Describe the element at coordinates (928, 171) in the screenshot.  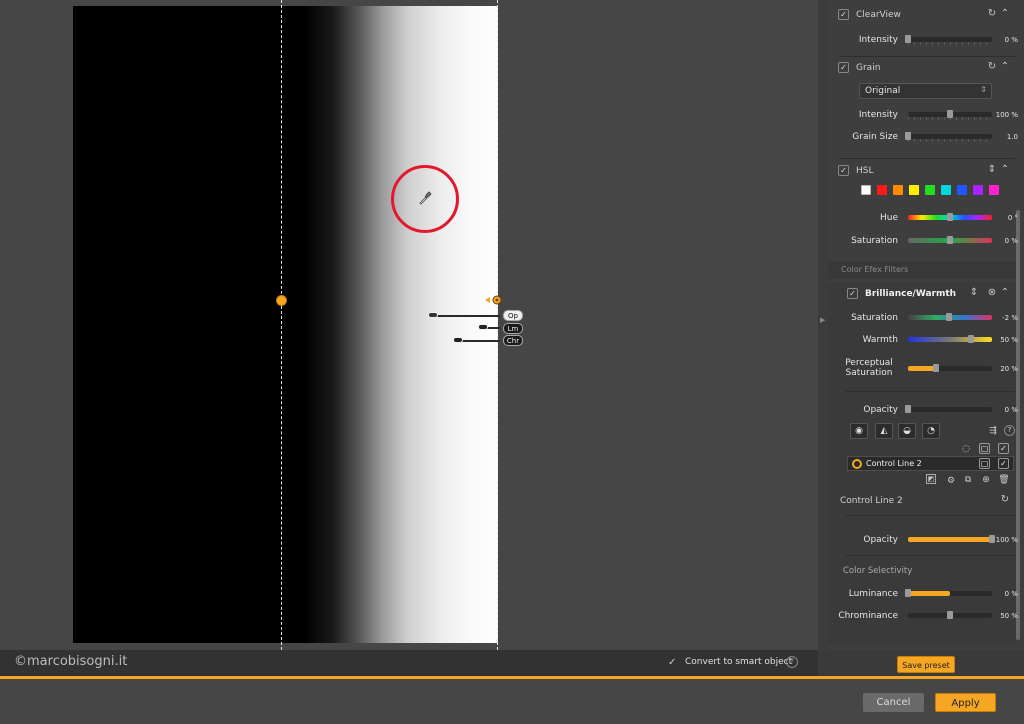
I see `hsl-header: ✓ HSL ⇕ ⌃` at that location.